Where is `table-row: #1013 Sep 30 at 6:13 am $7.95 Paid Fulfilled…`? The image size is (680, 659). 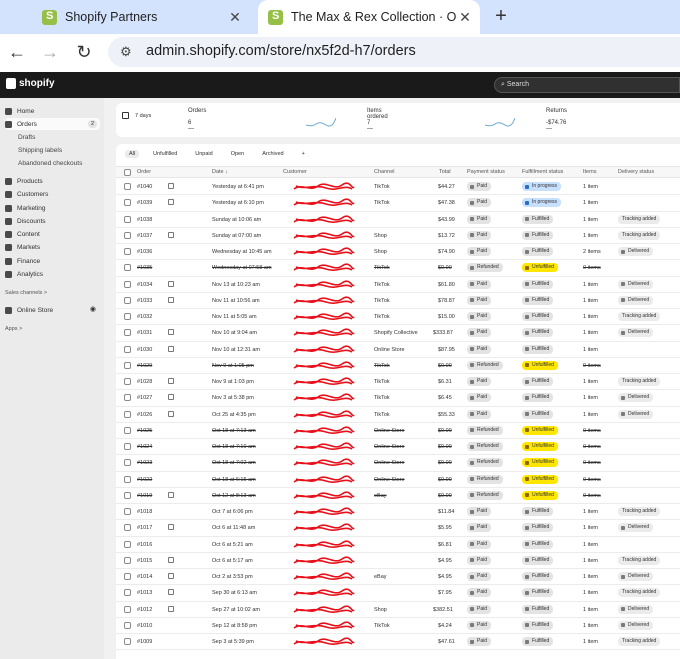 table-row: #1013 Sep 30 at 6:13 am $7.95 Paid Fulfilled… is located at coordinates (398, 593).